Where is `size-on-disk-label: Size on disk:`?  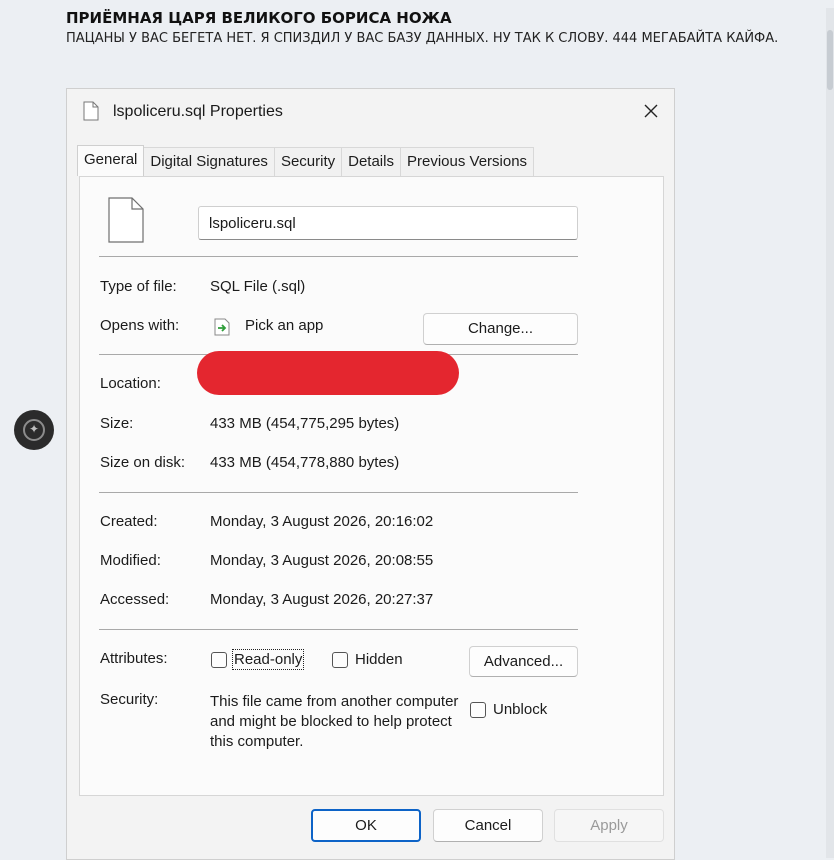 size-on-disk-label: Size on disk: is located at coordinates (143, 462).